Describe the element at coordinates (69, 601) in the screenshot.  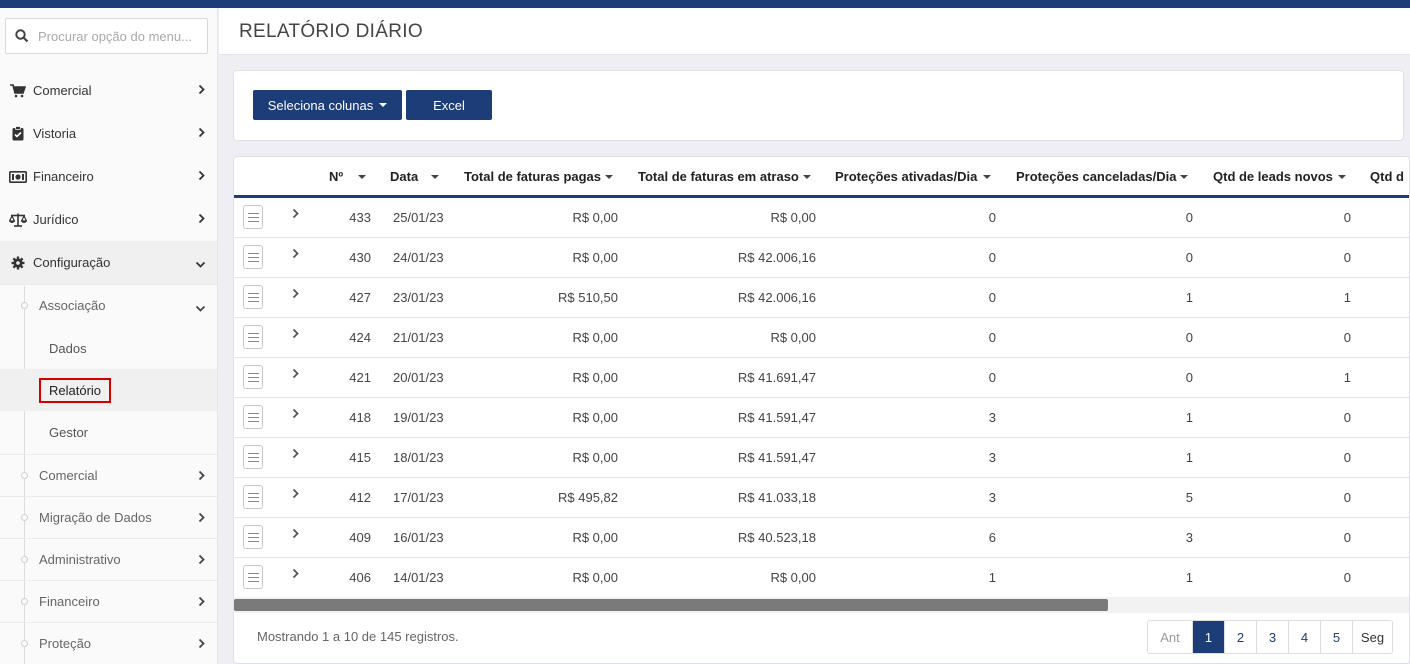
I see `subitem-label: Financeiro` at that location.